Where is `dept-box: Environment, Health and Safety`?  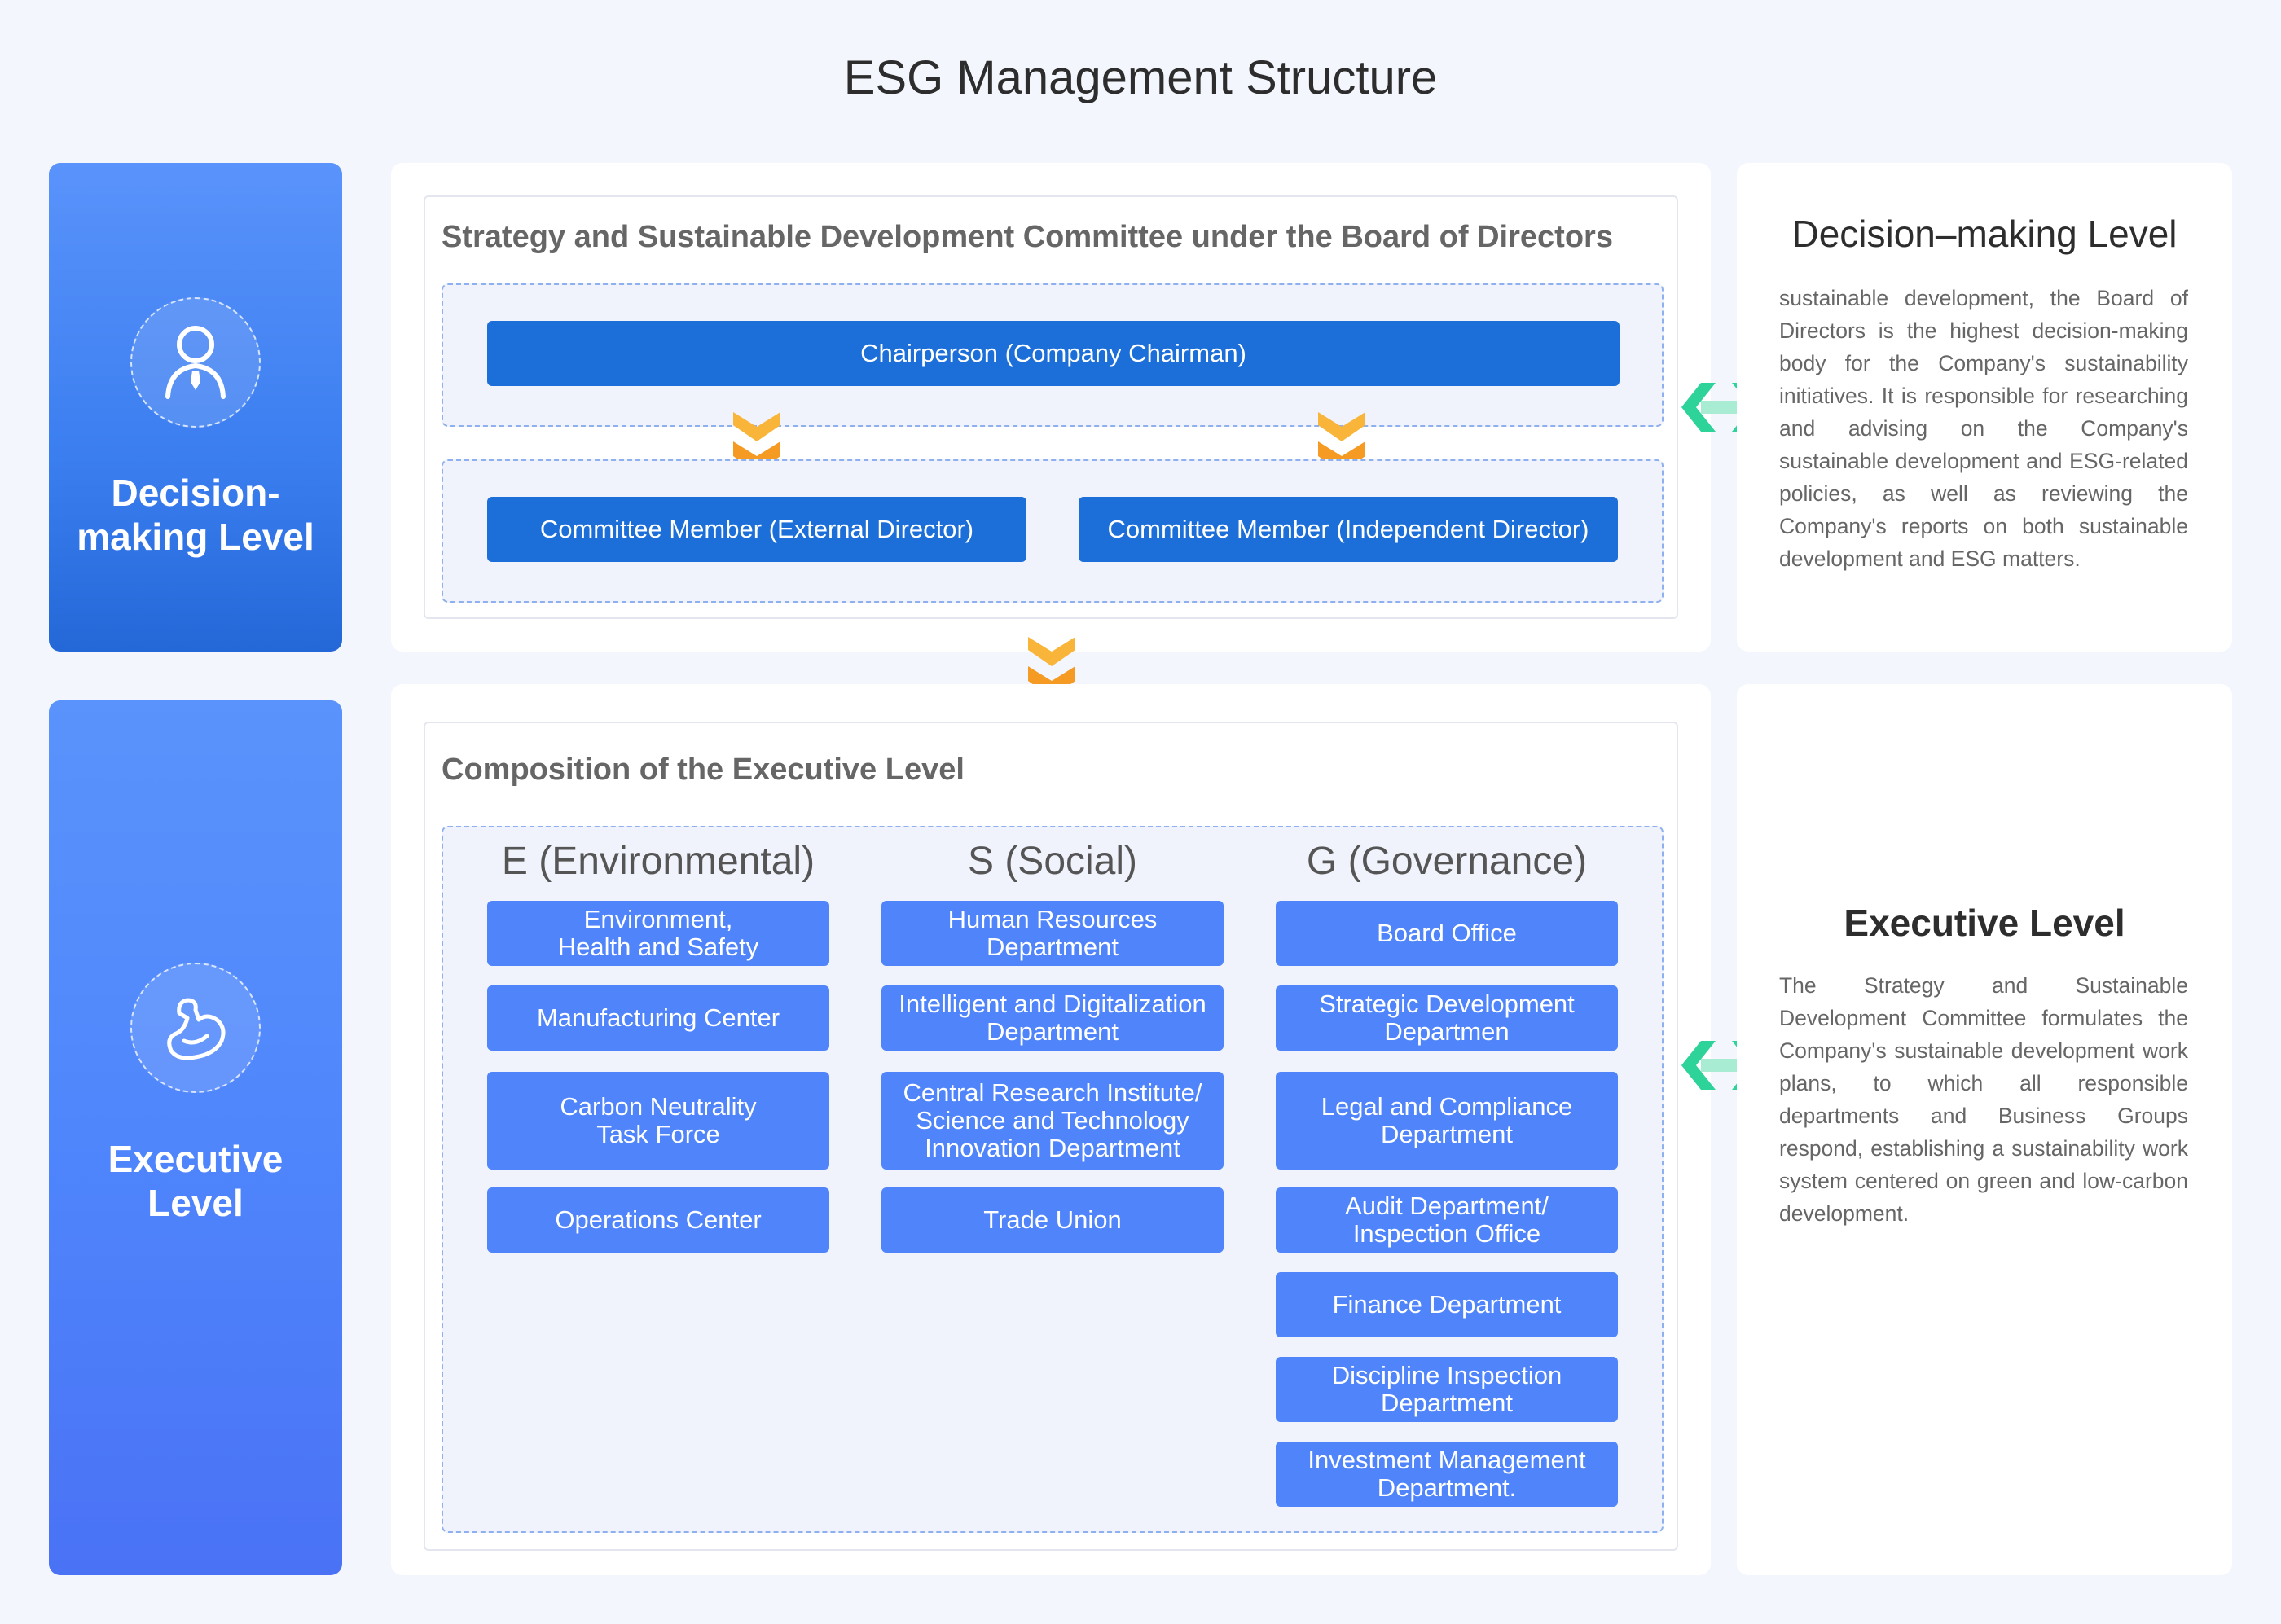 dept-box: Environment, Health and Safety is located at coordinates (658, 934).